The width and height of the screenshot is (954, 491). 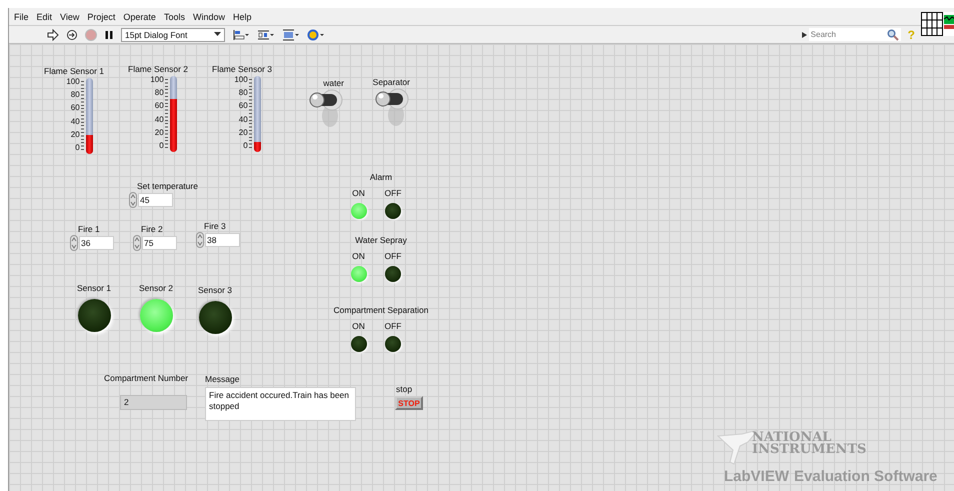 I want to click on numeric-label: Fire 3, so click(x=215, y=226).